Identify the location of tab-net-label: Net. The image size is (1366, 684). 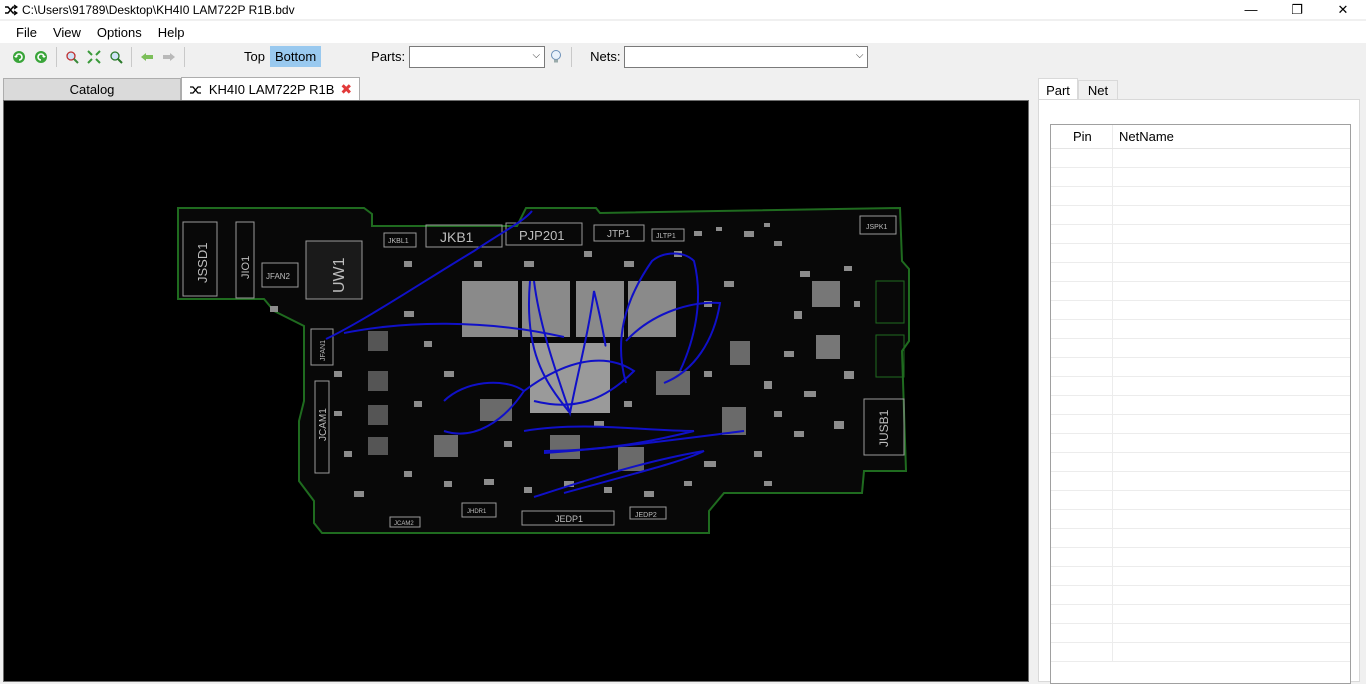
(1098, 90).